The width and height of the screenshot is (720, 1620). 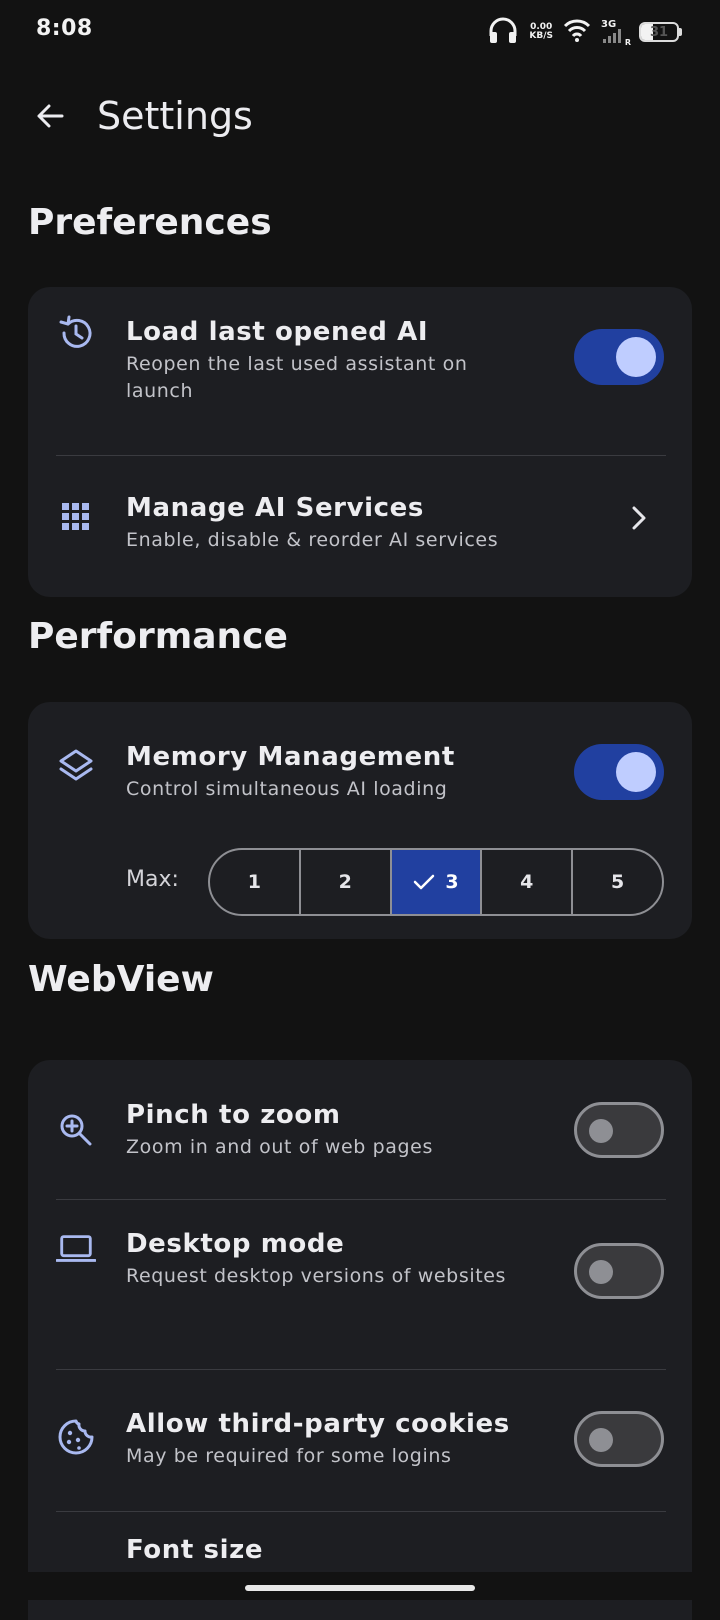 What do you see at coordinates (577, 32) in the screenshot?
I see `wifi-icon` at bounding box center [577, 32].